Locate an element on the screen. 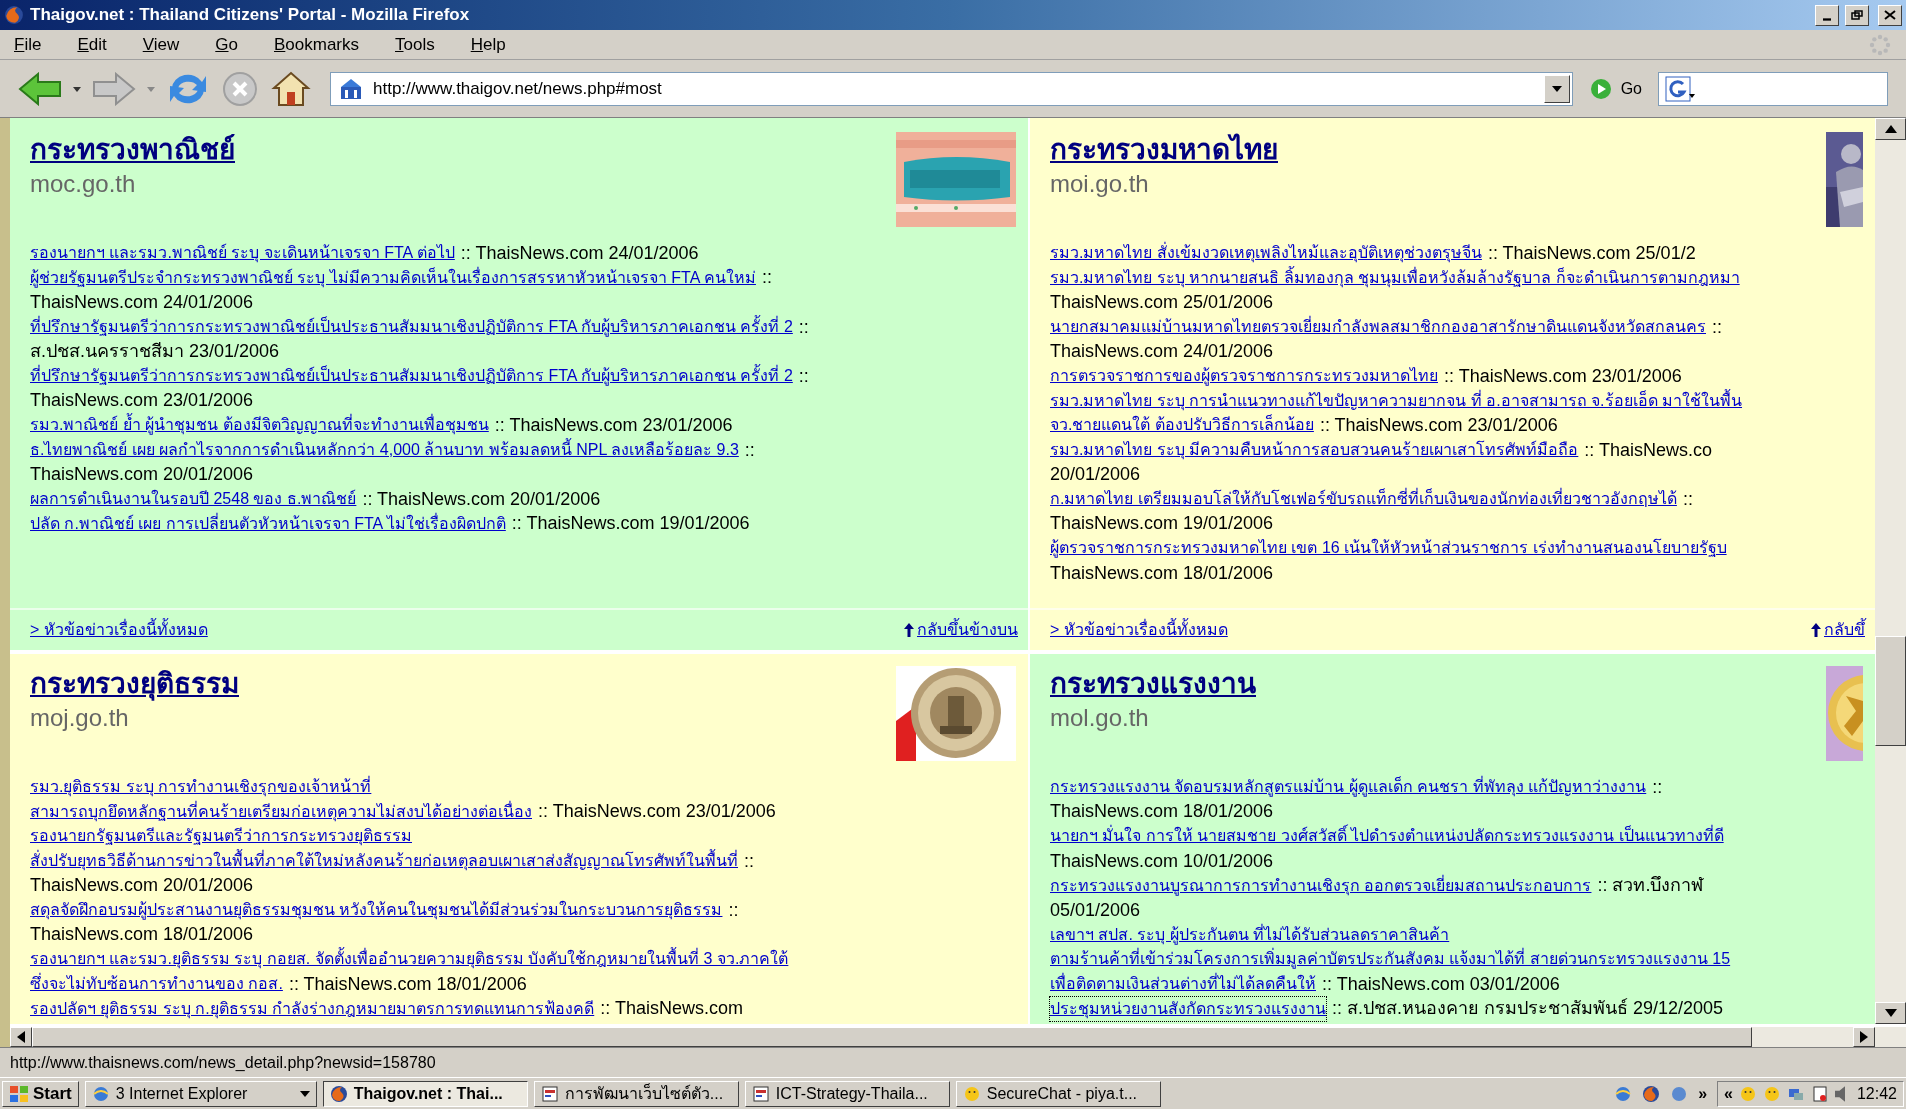  down-arrow-icon is located at coordinates (1890, 1013).